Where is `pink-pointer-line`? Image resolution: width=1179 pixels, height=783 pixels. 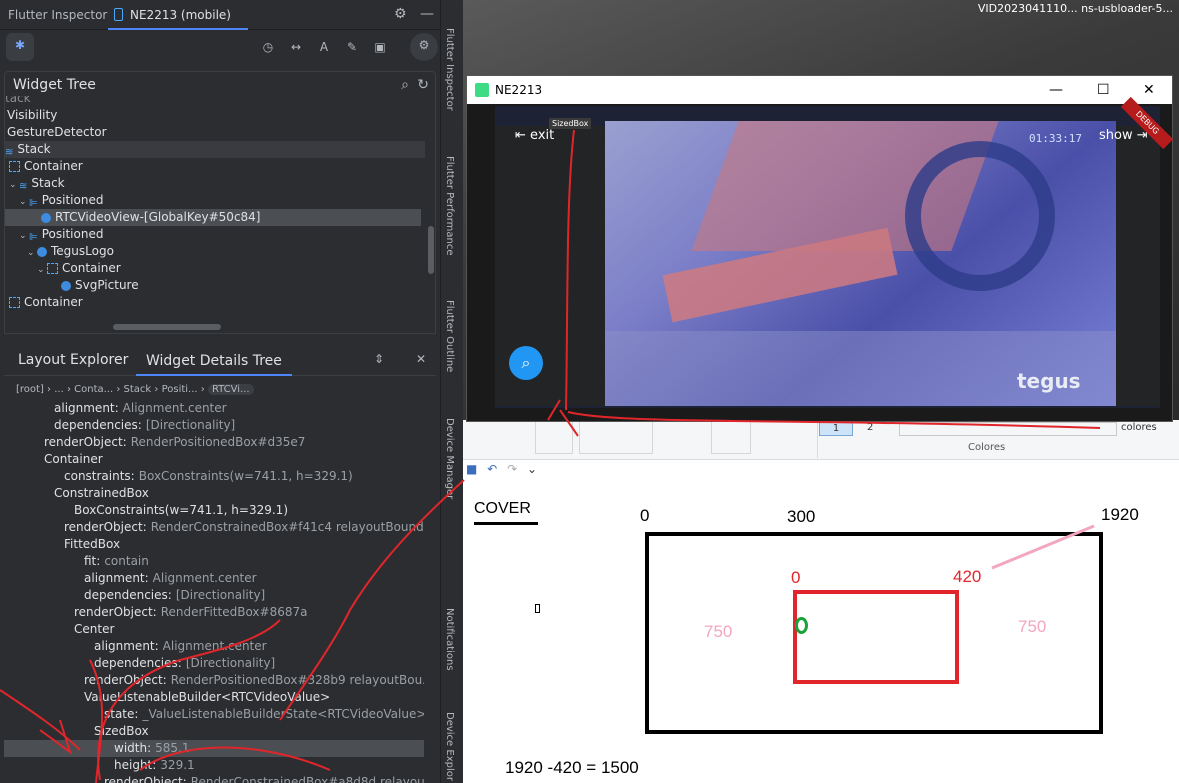
pink-pointer-line is located at coordinates (1043, 547).